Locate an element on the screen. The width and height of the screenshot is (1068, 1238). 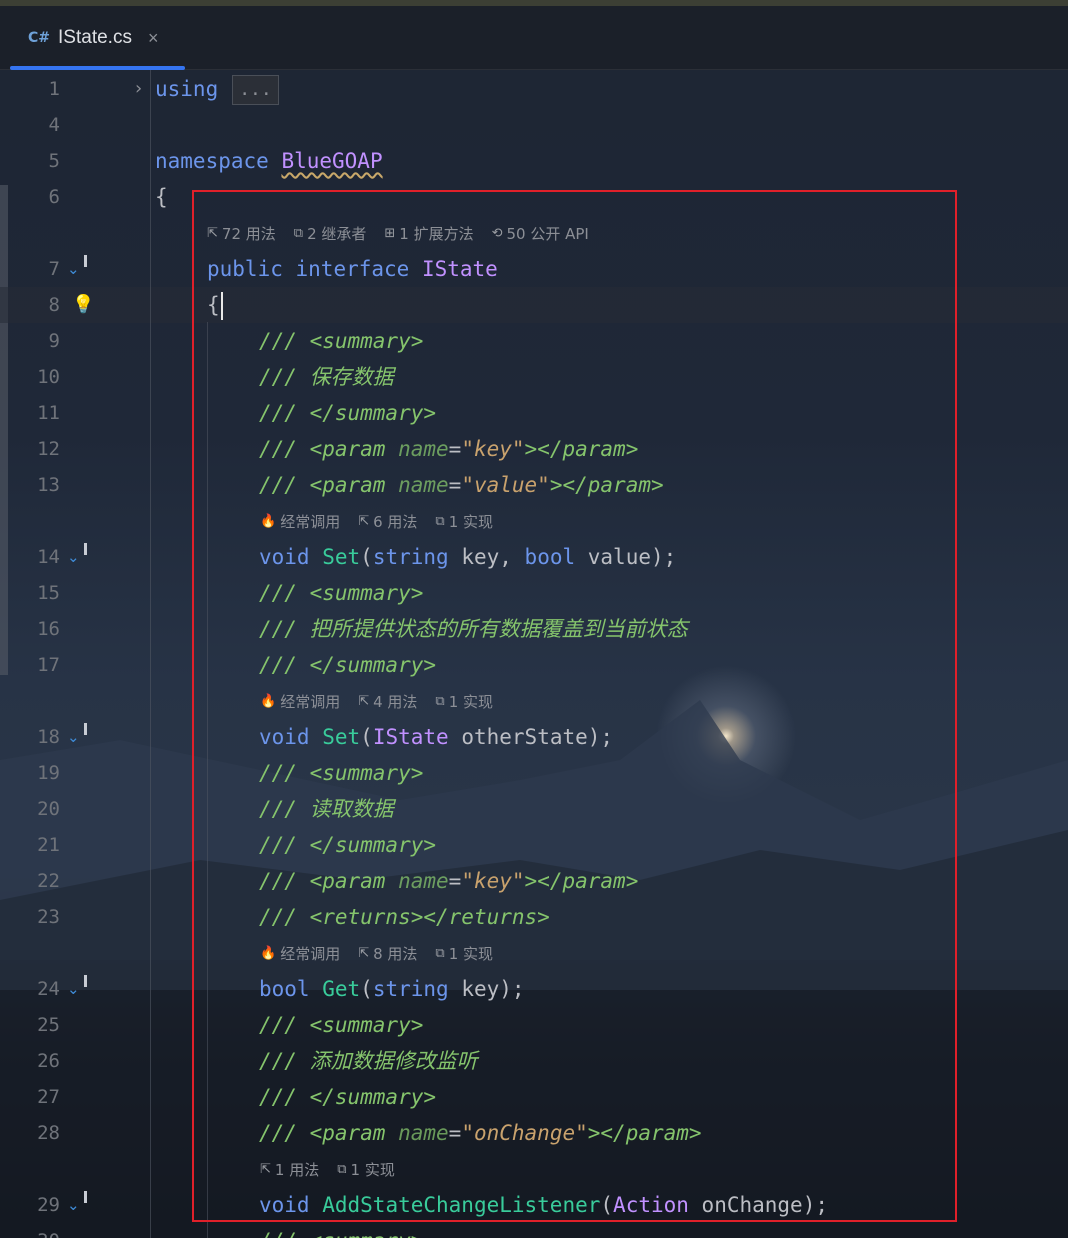
doc-tag: <summary> is located at coordinates (367, 1233).